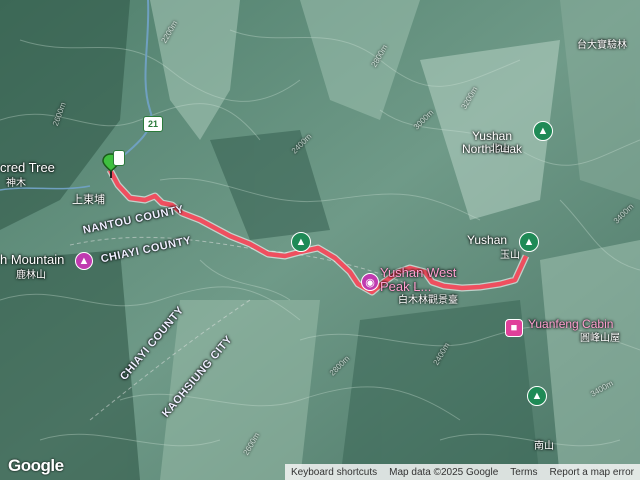 The width and height of the screenshot is (640, 480). What do you see at coordinates (523, 472) in the screenshot?
I see `terms-link: Terms` at bounding box center [523, 472].